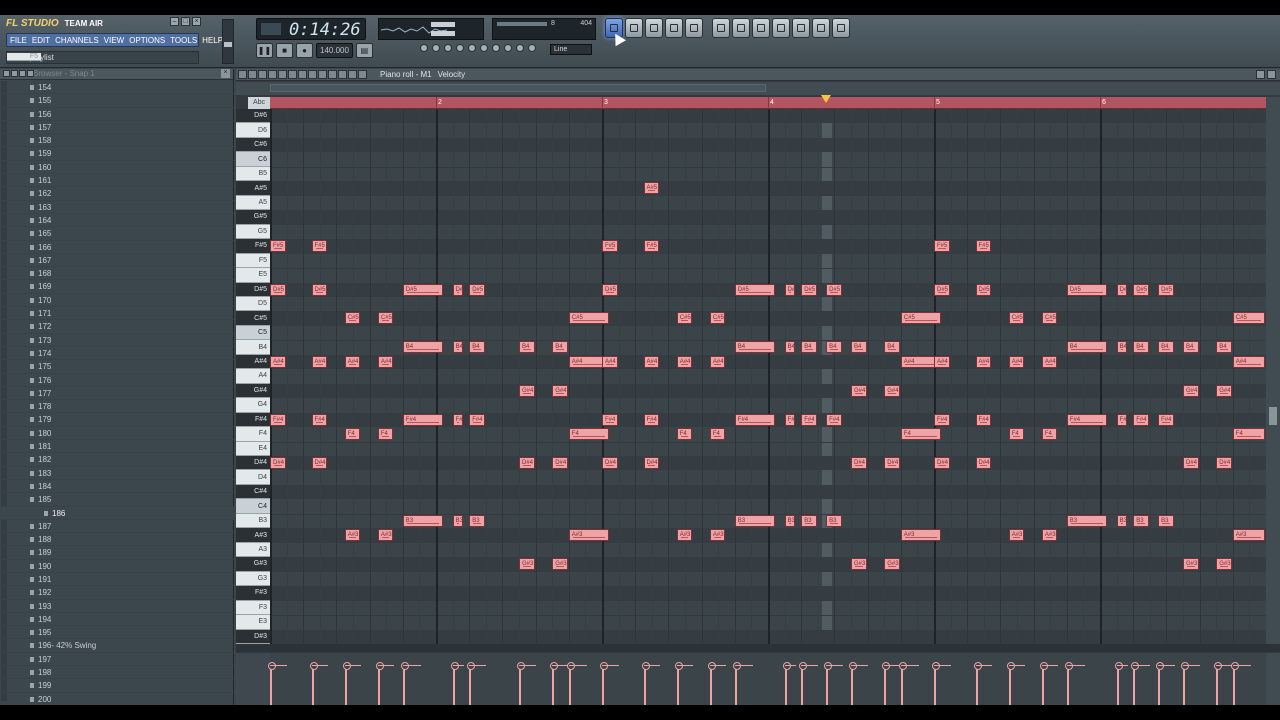 The height and width of the screenshot is (720, 1280). I want to click on piano-key: F3, so click(253, 608).